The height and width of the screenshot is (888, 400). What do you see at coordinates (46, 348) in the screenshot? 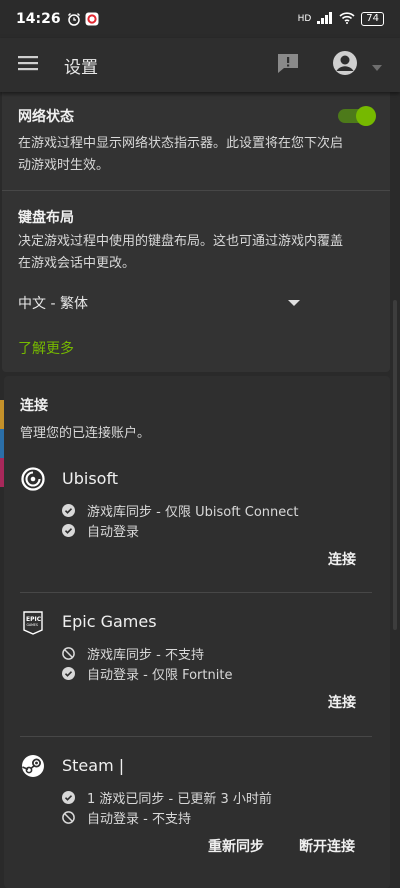
I see `learn-more-link: 了解更多` at bounding box center [46, 348].